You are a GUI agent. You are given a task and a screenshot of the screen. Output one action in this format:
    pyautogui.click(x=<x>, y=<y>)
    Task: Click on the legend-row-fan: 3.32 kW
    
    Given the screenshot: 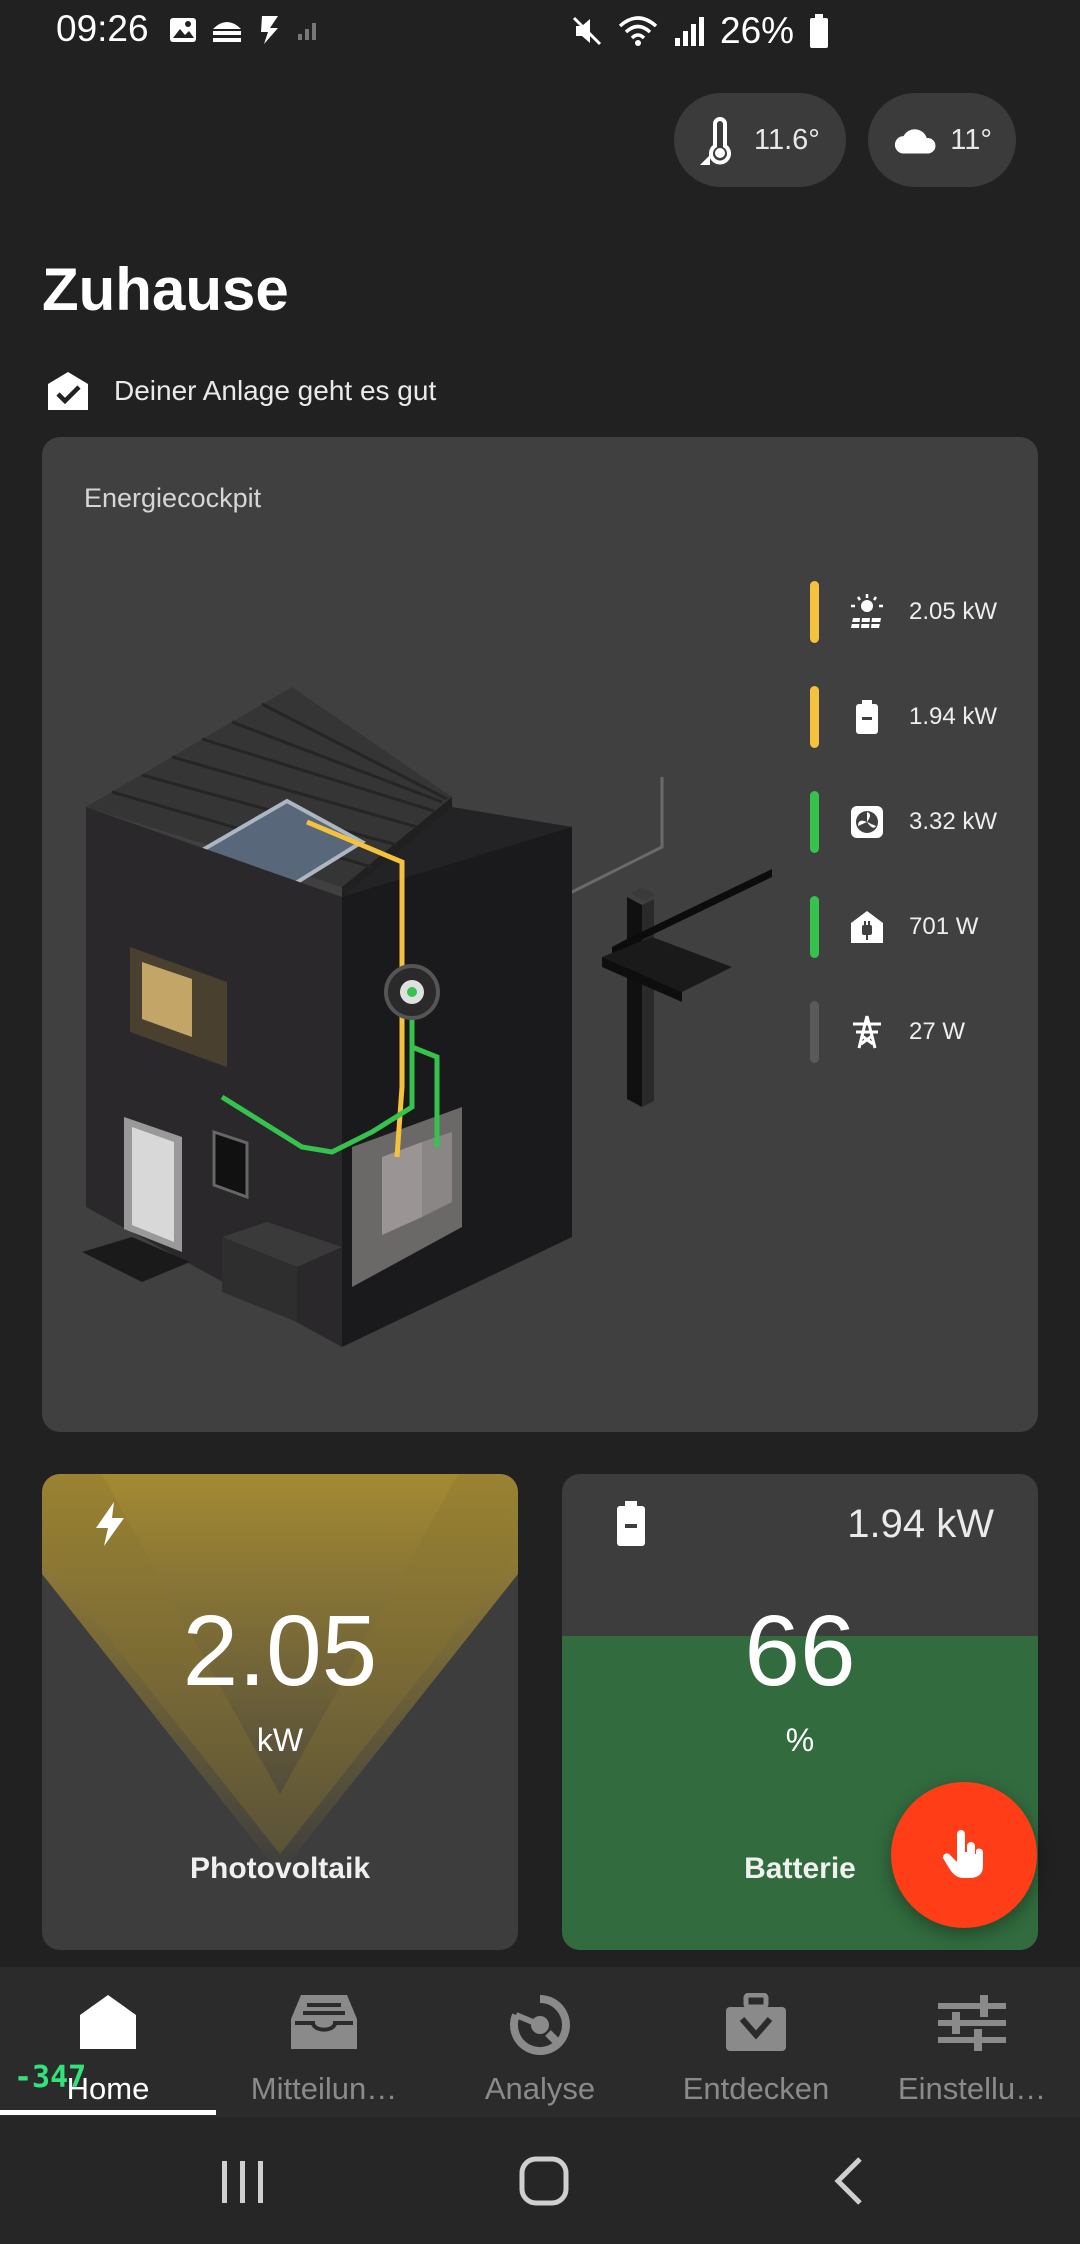 What is the action you would take?
    pyautogui.click(x=920, y=821)
    